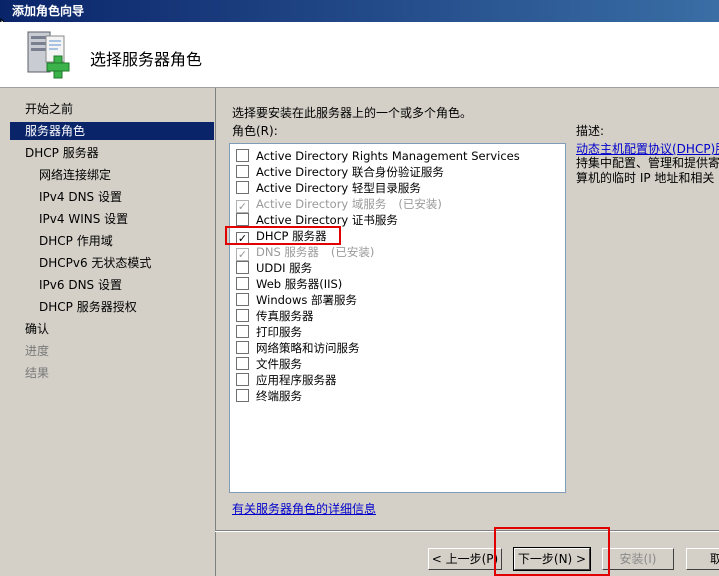 The width and height of the screenshot is (719, 576). Describe the element at coordinates (112, 263) in the screenshot. I see `nav-step: DHCPv6 无状态模式` at that location.